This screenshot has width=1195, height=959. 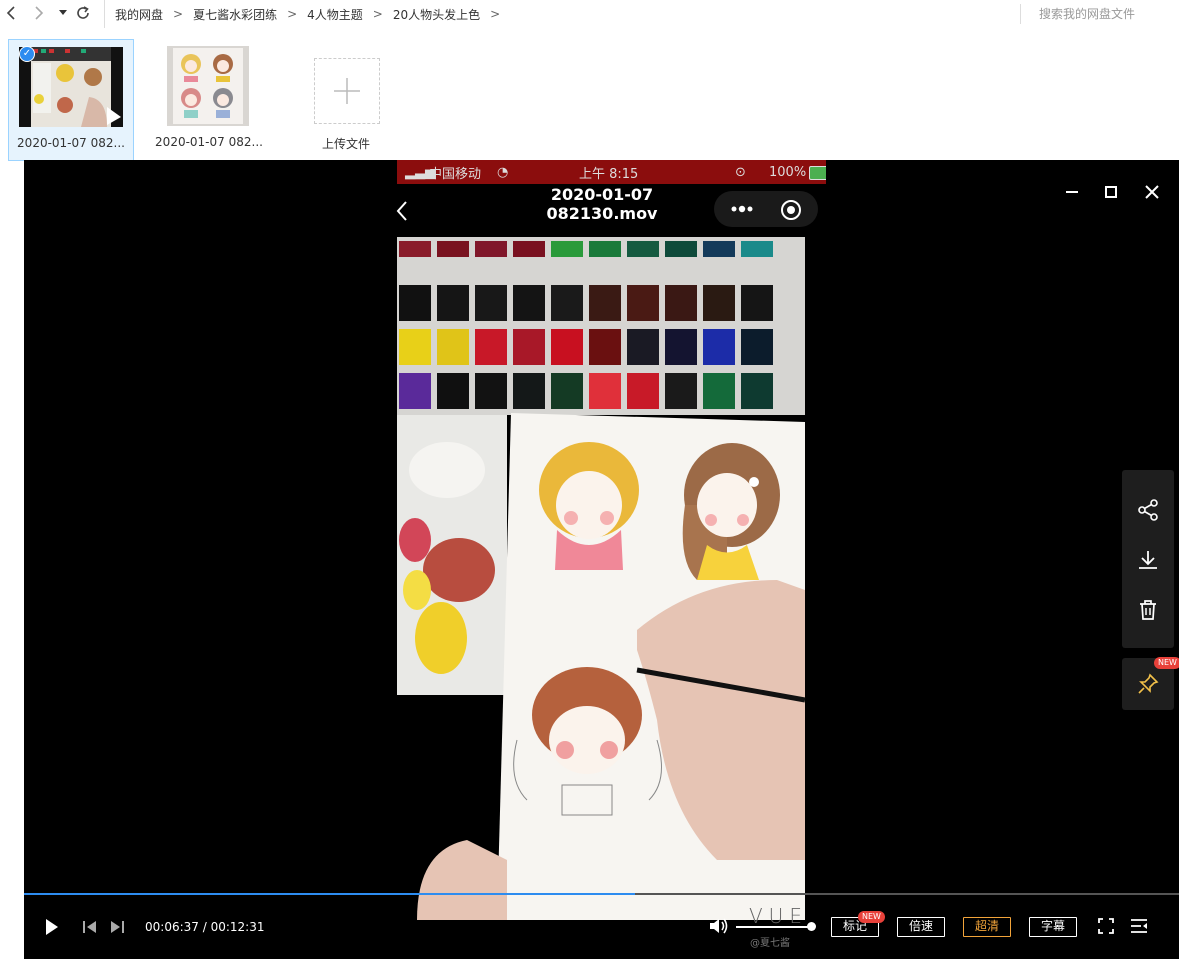 I want to click on speed-button: 倍速, so click(x=921, y=927).